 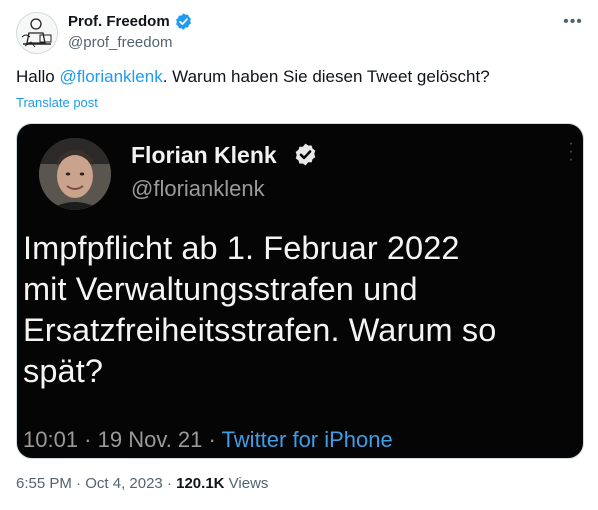 I want to click on embedded-text-line: spät?, so click(x=63, y=371).